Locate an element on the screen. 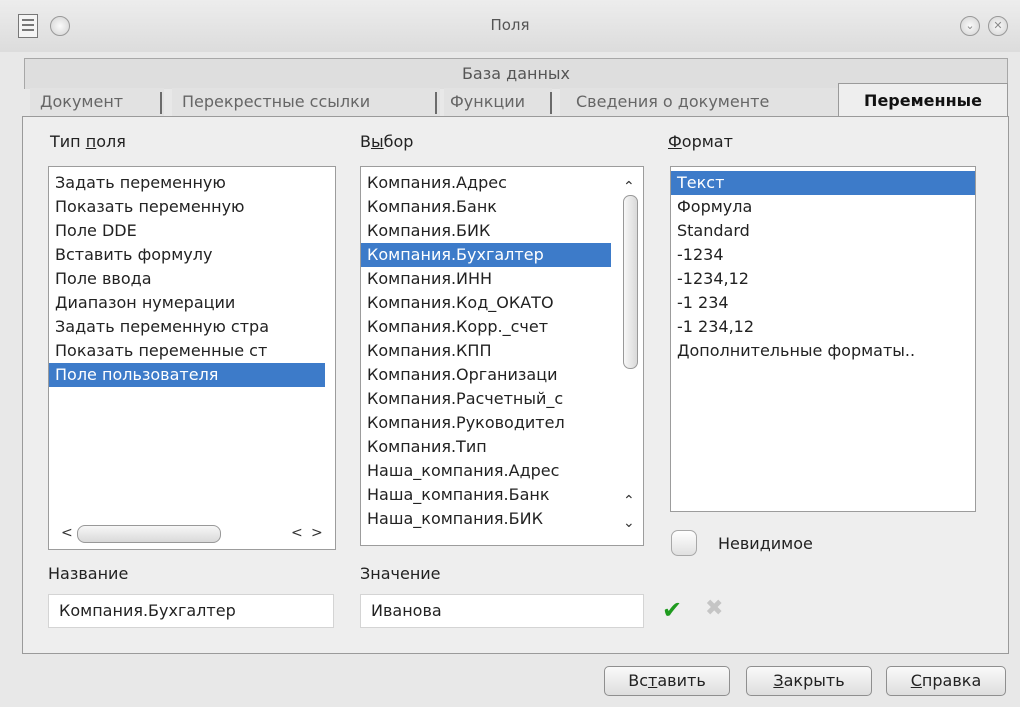 The width and height of the screenshot is (1020, 707). selection-vertical-scrollbar: ⌃ ⌃ ⌄ is located at coordinates (630, 356).